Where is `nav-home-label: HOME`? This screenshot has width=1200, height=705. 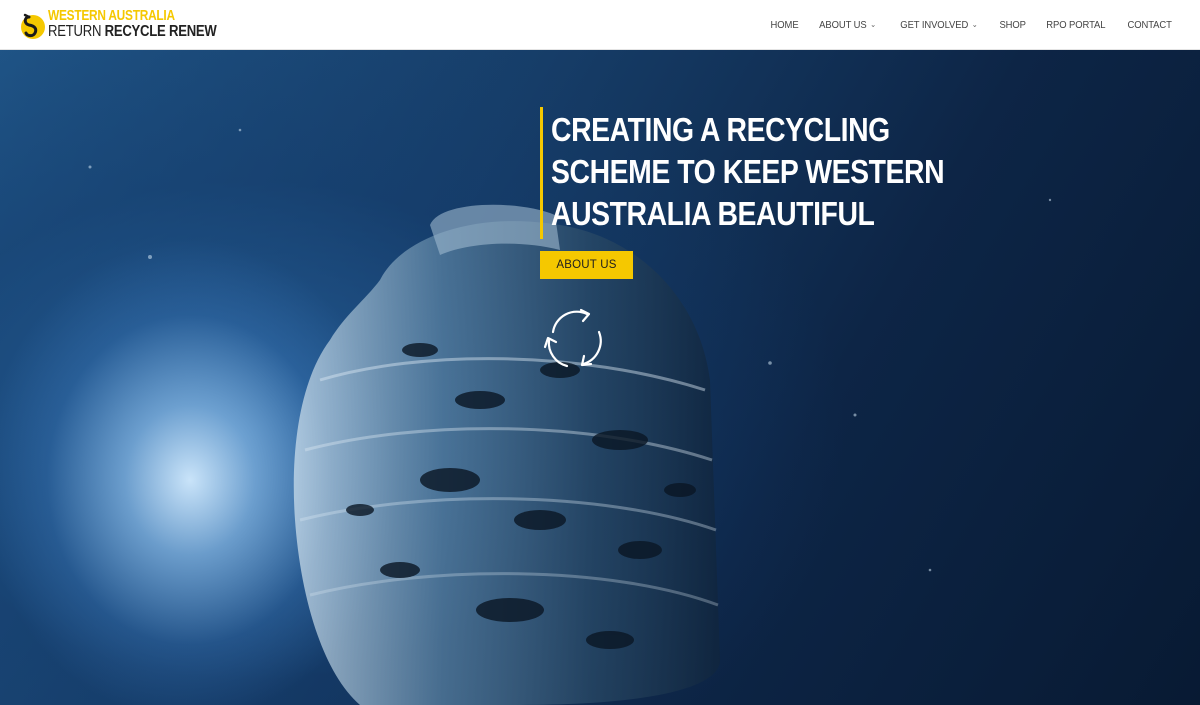 nav-home-label: HOME is located at coordinates (784, 24).